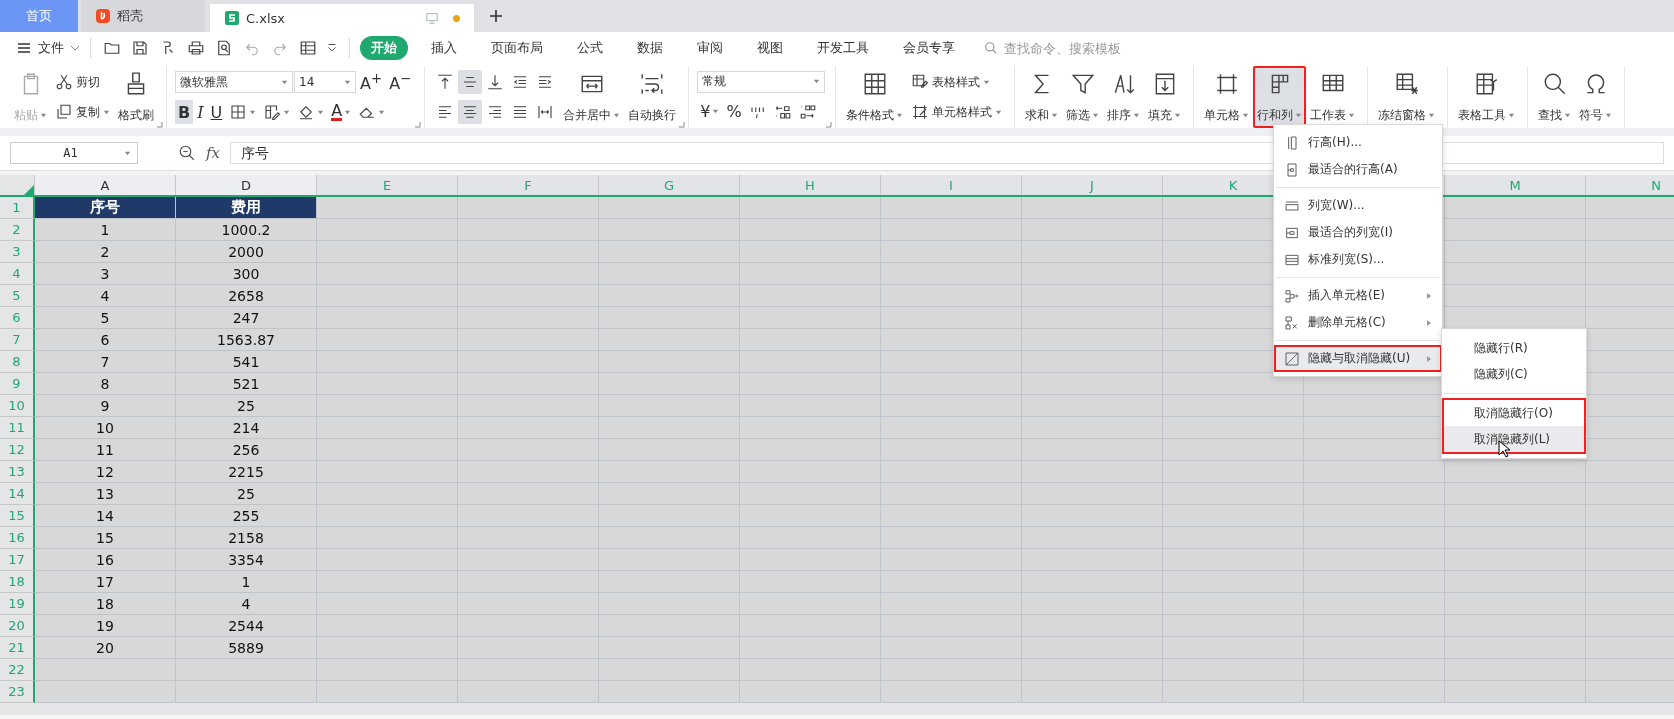  What do you see at coordinates (325, 82) in the screenshot?
I see `dropdown-field: 14` at bounding box center [325, 82].